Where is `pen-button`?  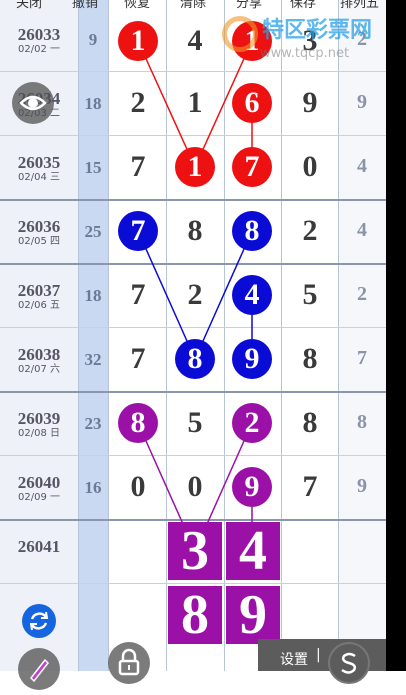
pen-button is located at coordinates (39, 669).